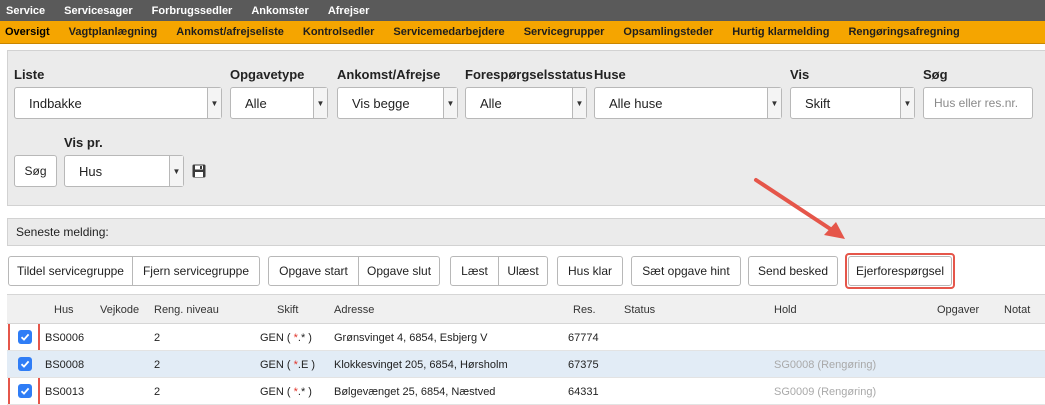  Describe the element at coordinates (852, 103) in the screenshot. I see `vis-select: Skift ▼` at that location.